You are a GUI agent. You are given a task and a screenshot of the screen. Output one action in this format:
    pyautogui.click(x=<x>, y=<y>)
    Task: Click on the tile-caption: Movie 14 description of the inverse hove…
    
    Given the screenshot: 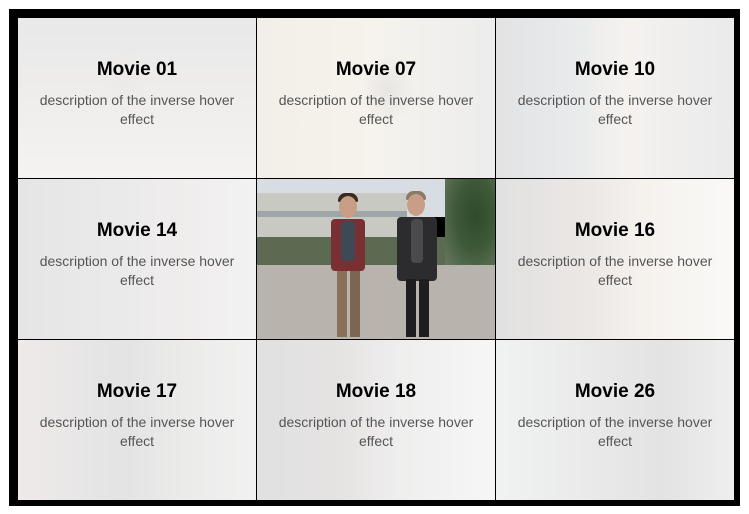 What is the action you would take?
    pyautogui.click(x=137, y=254)
    